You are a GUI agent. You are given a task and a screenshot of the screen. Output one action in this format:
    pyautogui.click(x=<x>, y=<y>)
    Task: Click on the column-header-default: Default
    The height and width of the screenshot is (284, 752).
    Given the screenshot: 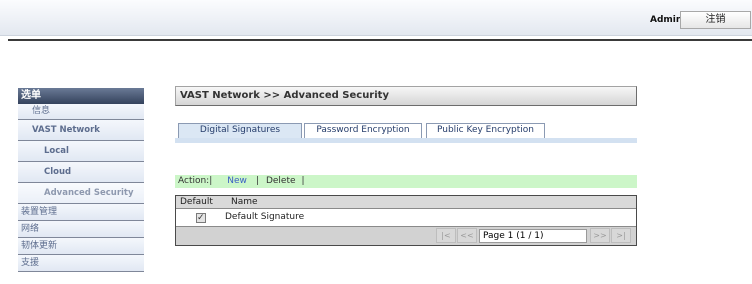 What is the action you would take?
    pyautogui.click(x=196, y=202)
    